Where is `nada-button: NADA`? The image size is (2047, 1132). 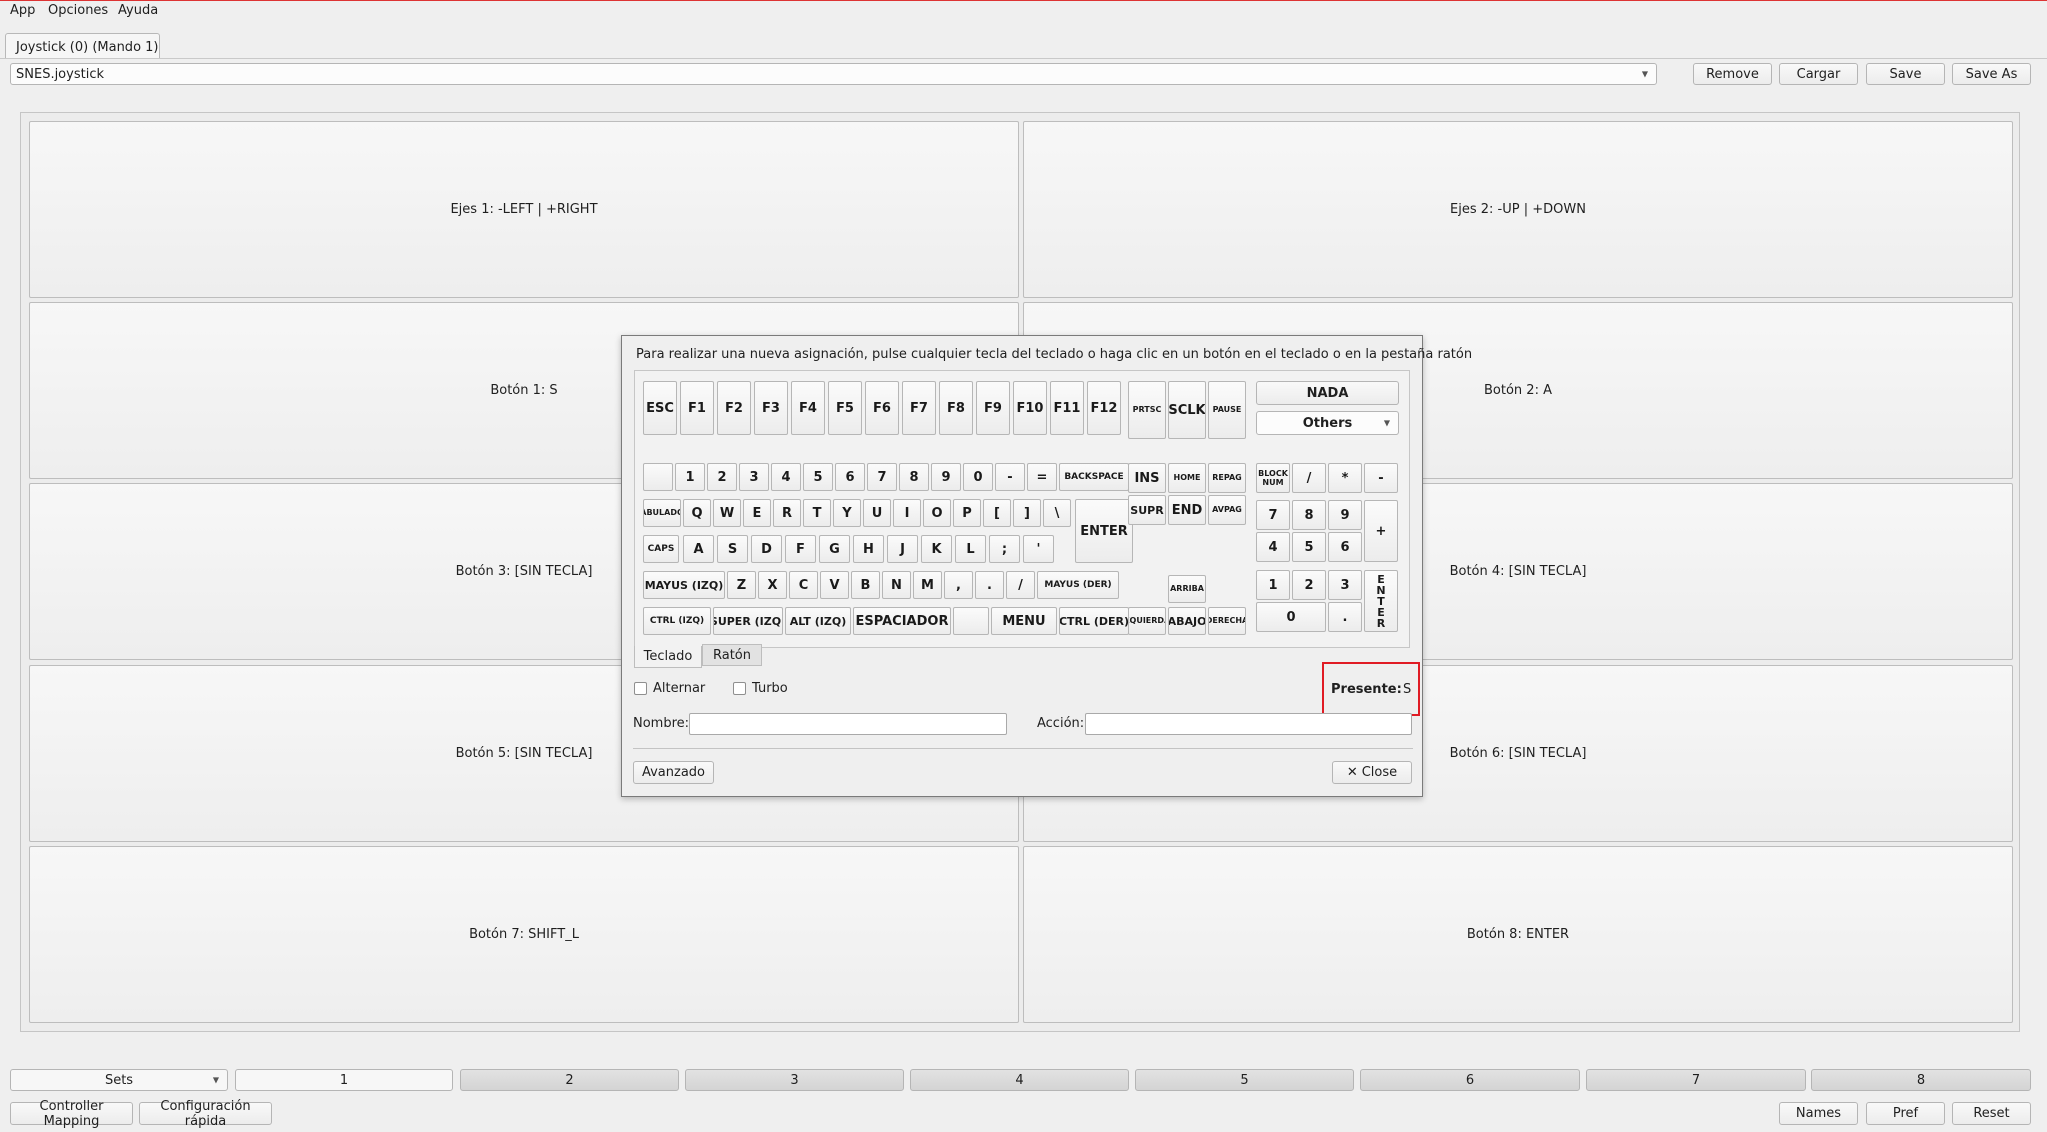
nada-button: NADA is located at coordinates (1327, 393).